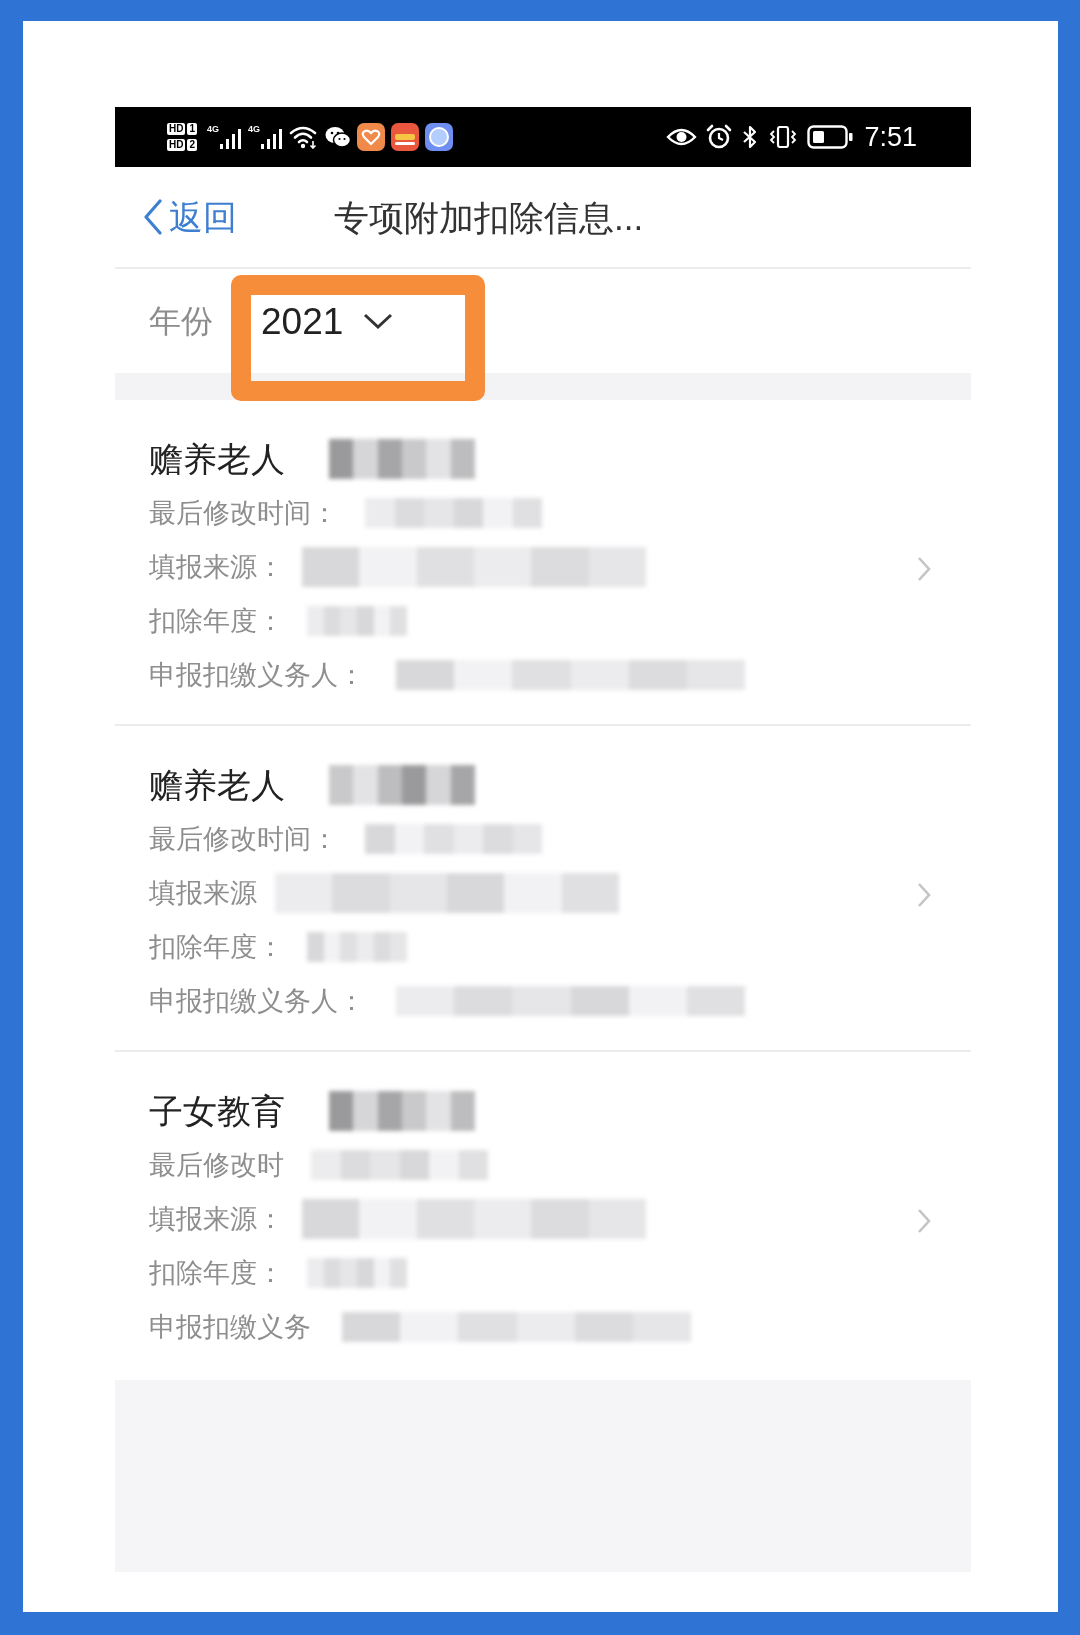 This screenshot has height=1635, width=1080. Describe the element at coordinates (181, 321) in the screenshot. I see `year-label: 年份` at that location.